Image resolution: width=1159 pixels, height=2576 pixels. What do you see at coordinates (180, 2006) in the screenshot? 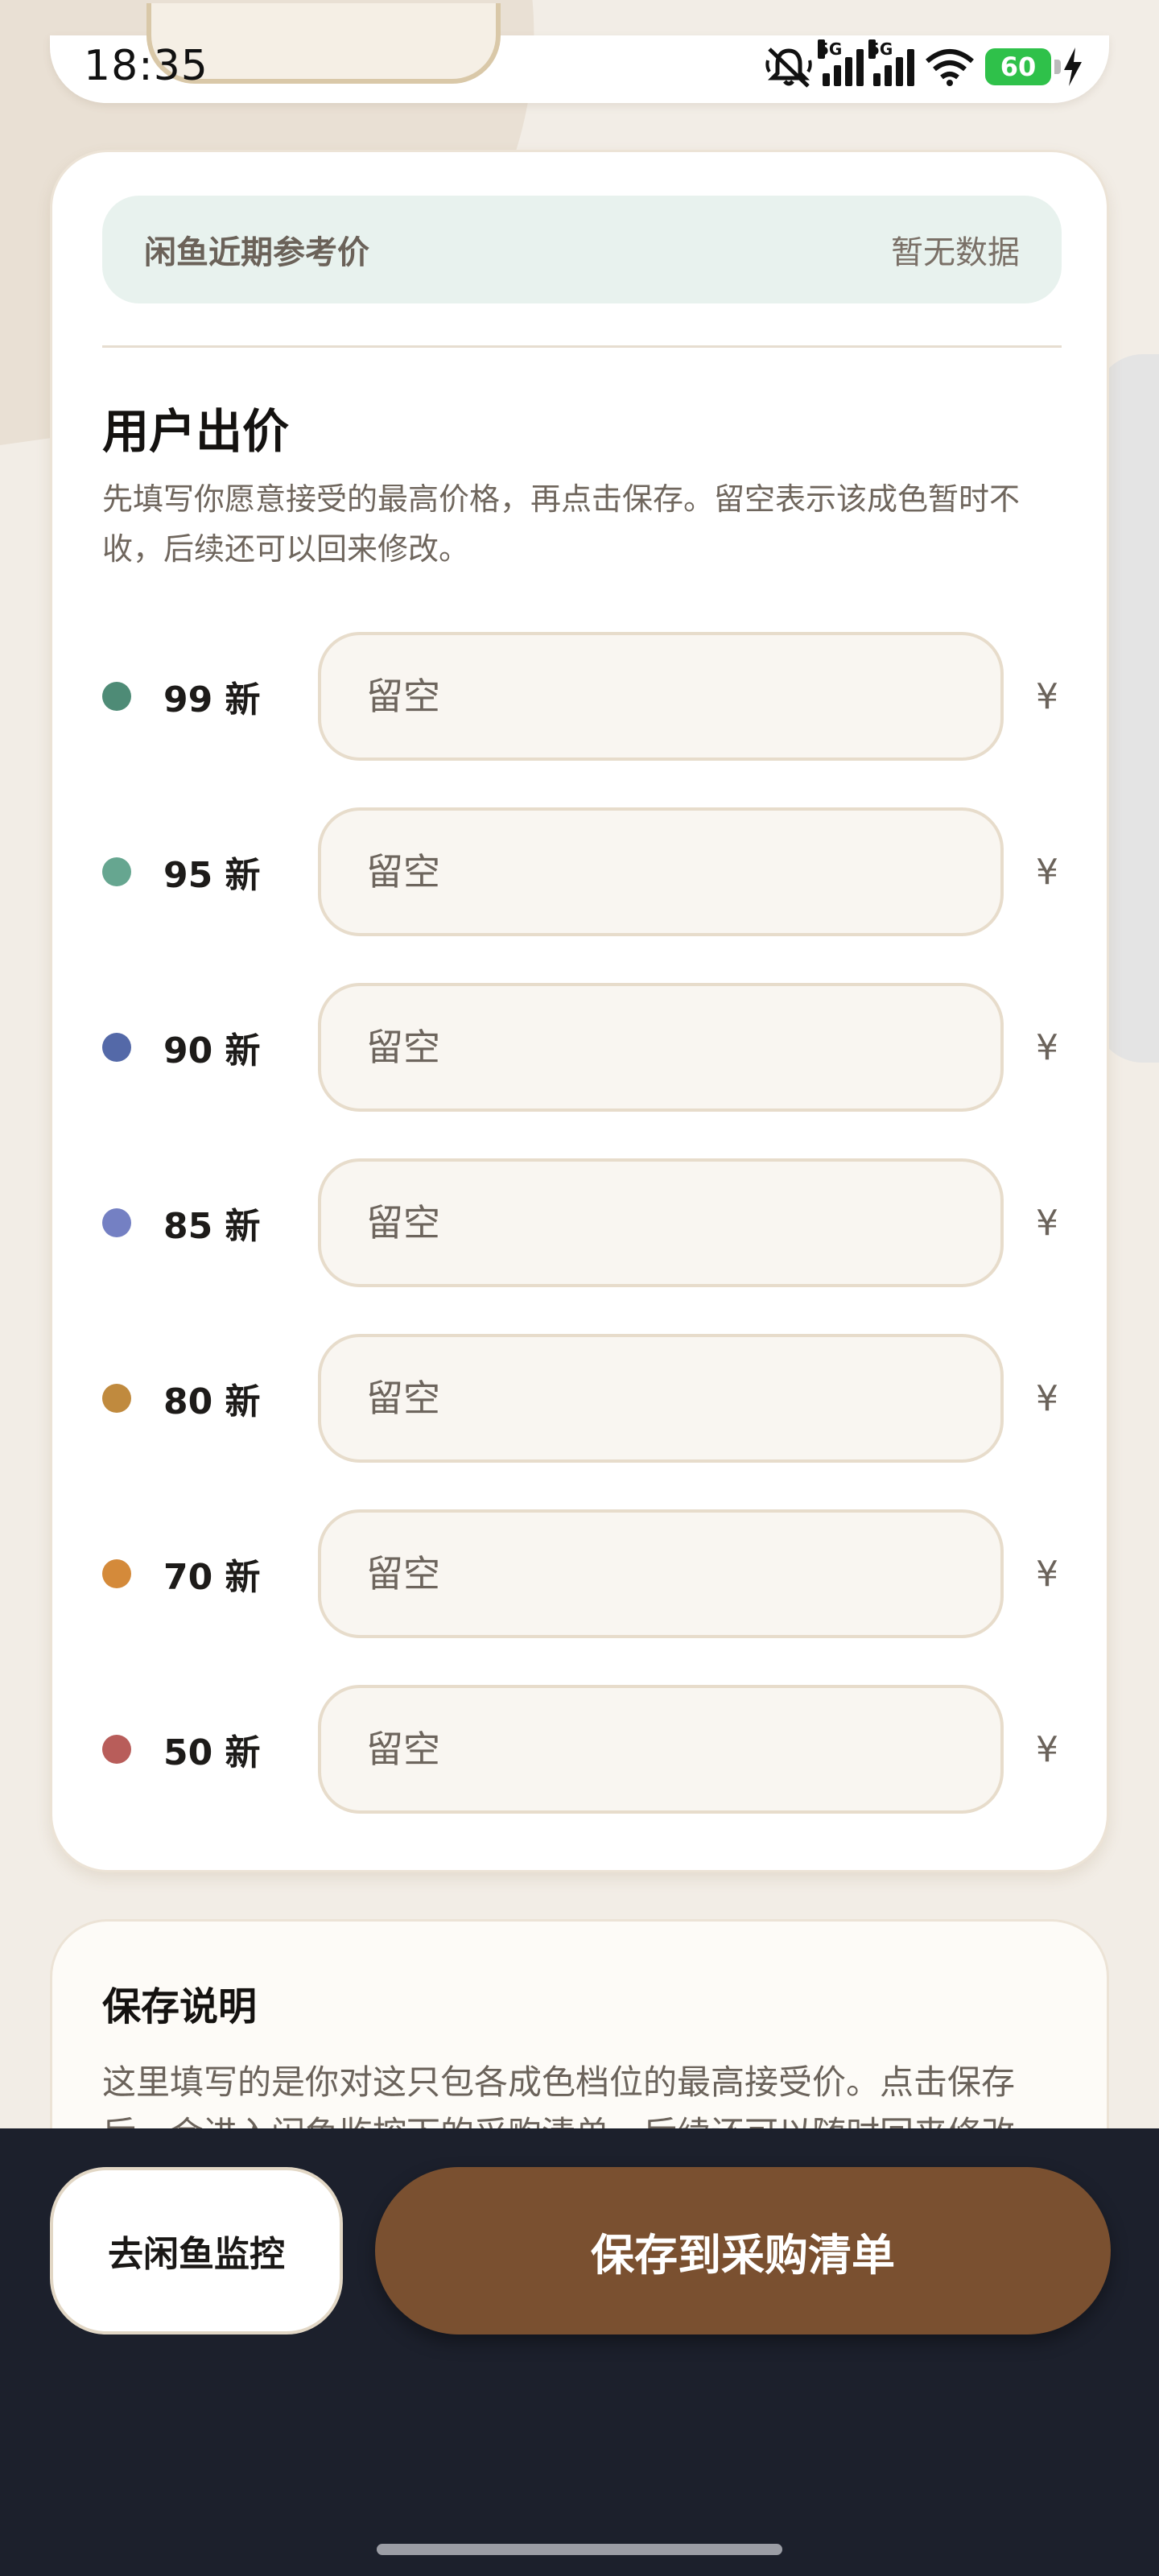
I see `save-info-title: 保存说明` at bounding box center [180, 2006].